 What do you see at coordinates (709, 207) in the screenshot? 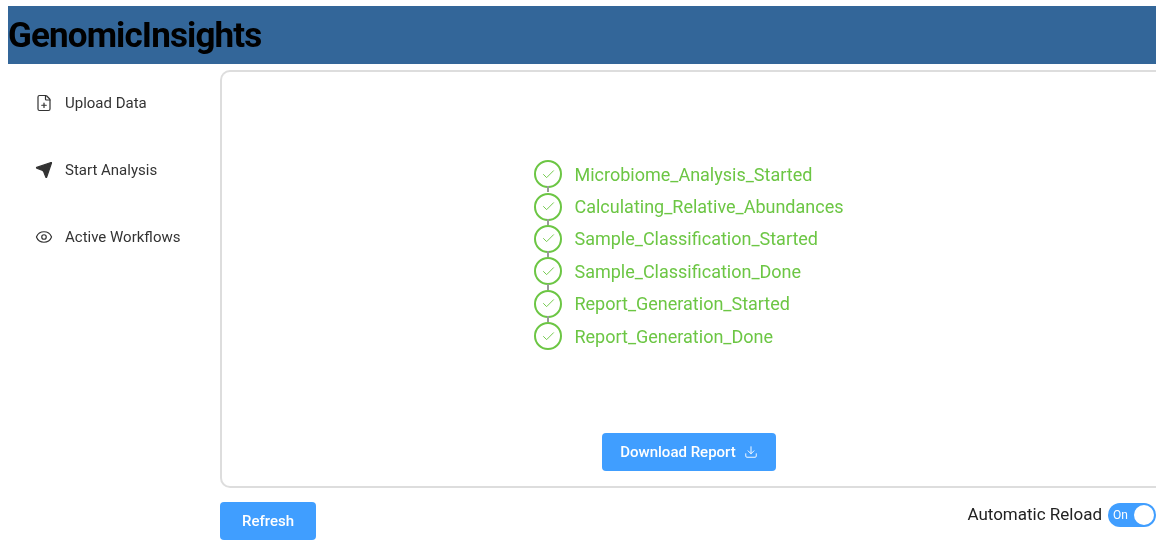
I see `step-label: Calculating_Relative_Abundances` at bounding box center [709, 207].